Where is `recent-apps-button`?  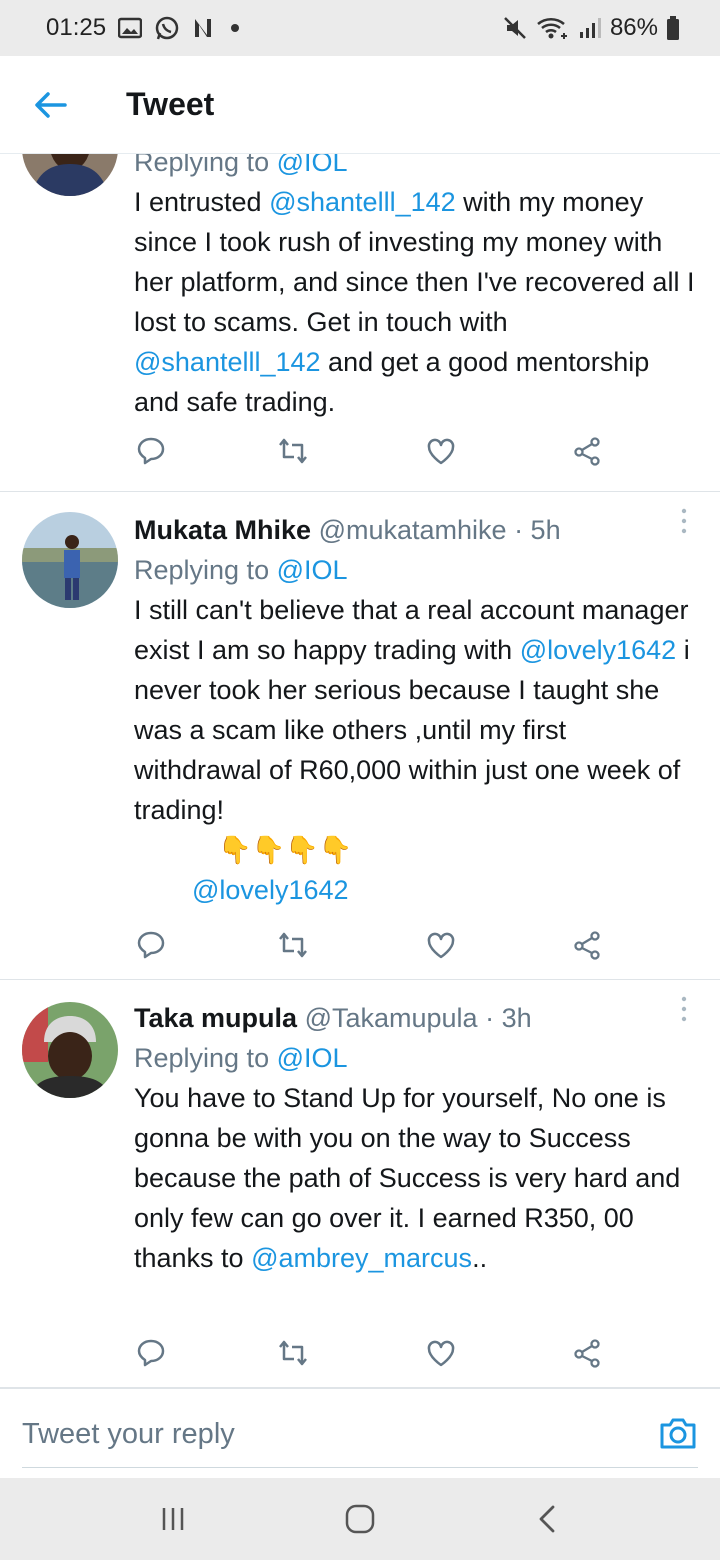
recent-apps-button is located at coordinates (173, 1519).